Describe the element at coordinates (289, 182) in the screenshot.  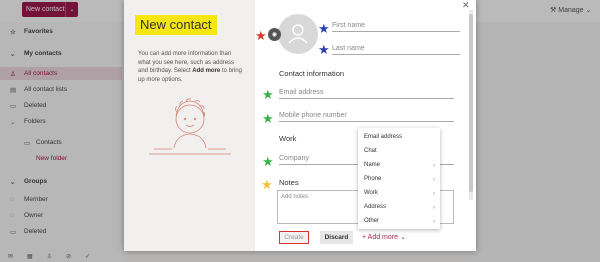
I see `notes-heading: Notes` at that location.